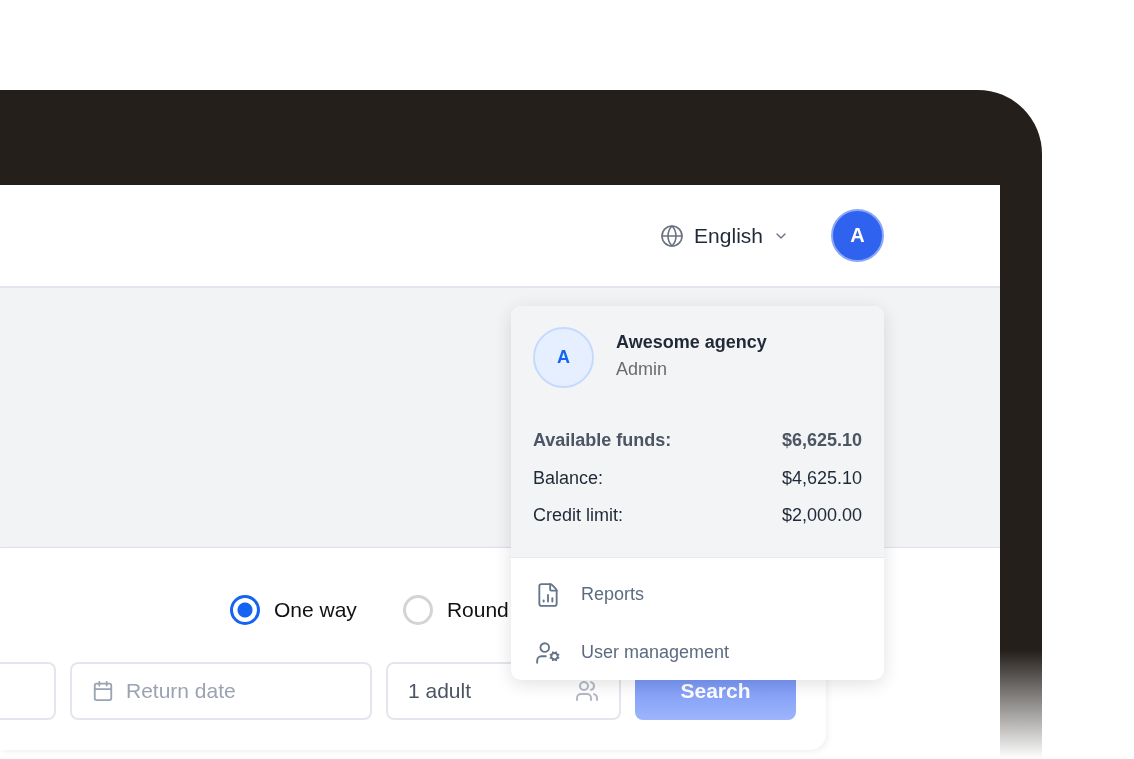 The image size is (1134, 759). I want to click on fund-value: $2,000.00, so click(821, 516).